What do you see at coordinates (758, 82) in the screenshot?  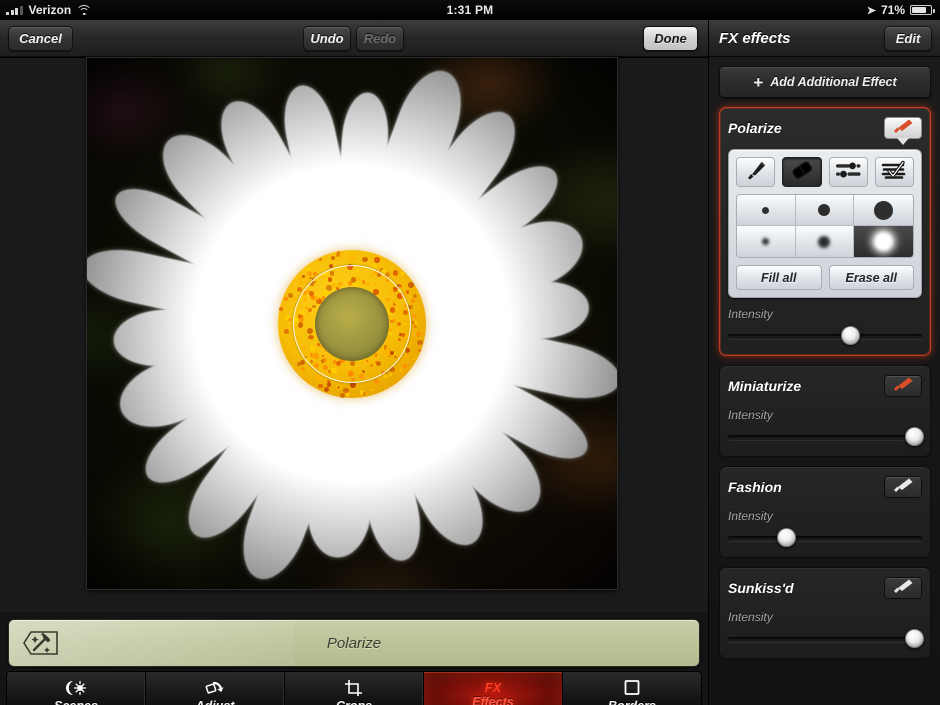 I see `plus-icon: +` at bounding box center [758, 82].